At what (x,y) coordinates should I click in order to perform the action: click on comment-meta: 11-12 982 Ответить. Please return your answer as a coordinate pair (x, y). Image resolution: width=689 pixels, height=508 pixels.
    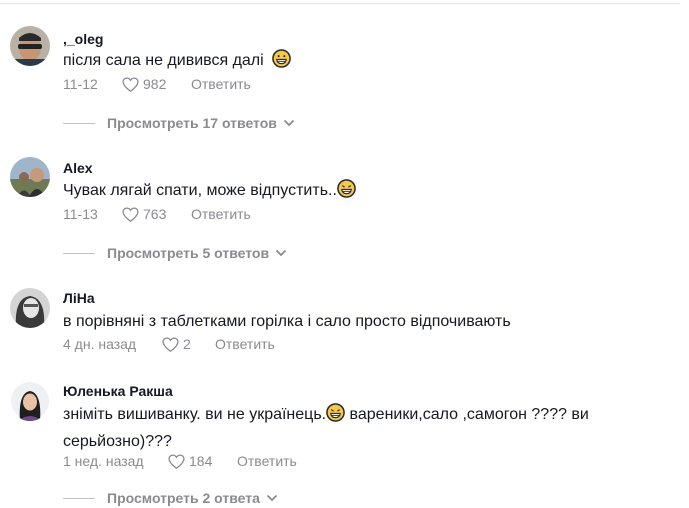
    Looking at the image, I should click on (157, 84).